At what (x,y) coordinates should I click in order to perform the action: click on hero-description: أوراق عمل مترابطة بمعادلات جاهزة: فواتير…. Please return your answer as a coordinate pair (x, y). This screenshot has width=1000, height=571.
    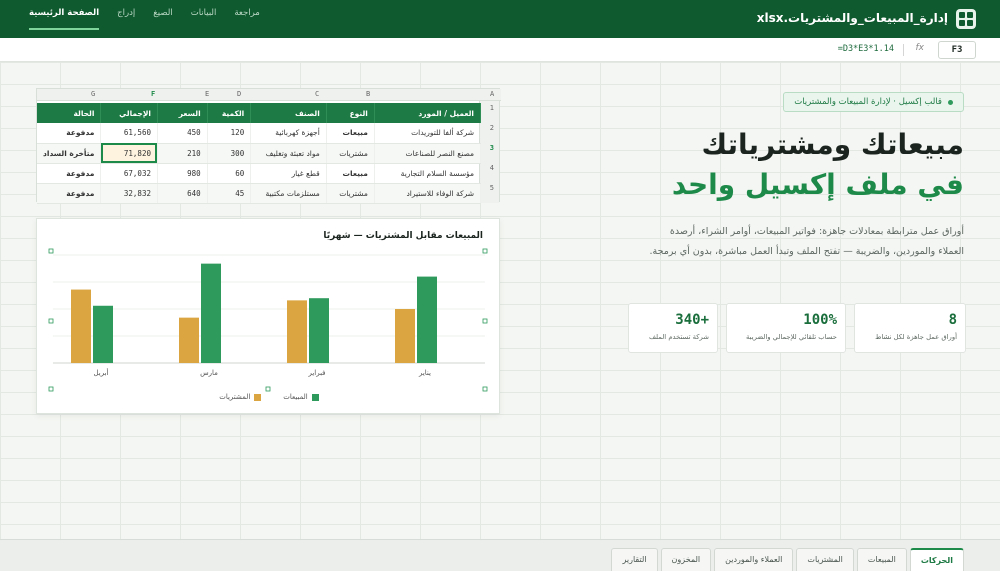
    Looking at the image, I should click on (806, 241).